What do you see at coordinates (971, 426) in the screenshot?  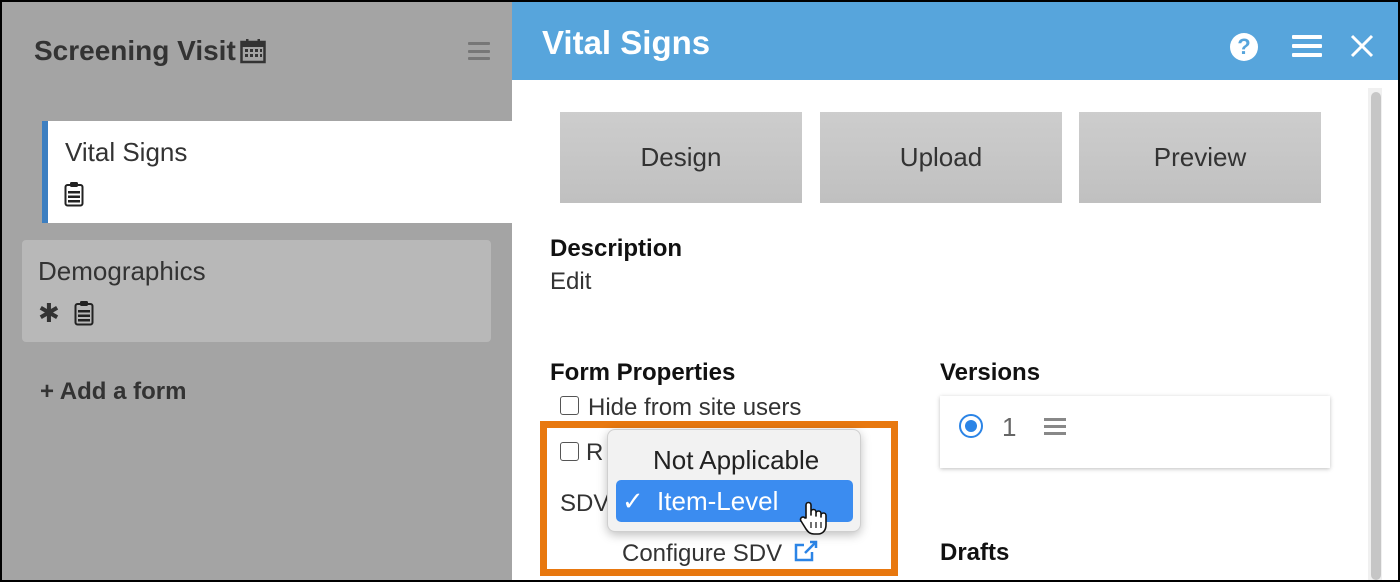 I see `version-radio` at bounding box center [971, 426].